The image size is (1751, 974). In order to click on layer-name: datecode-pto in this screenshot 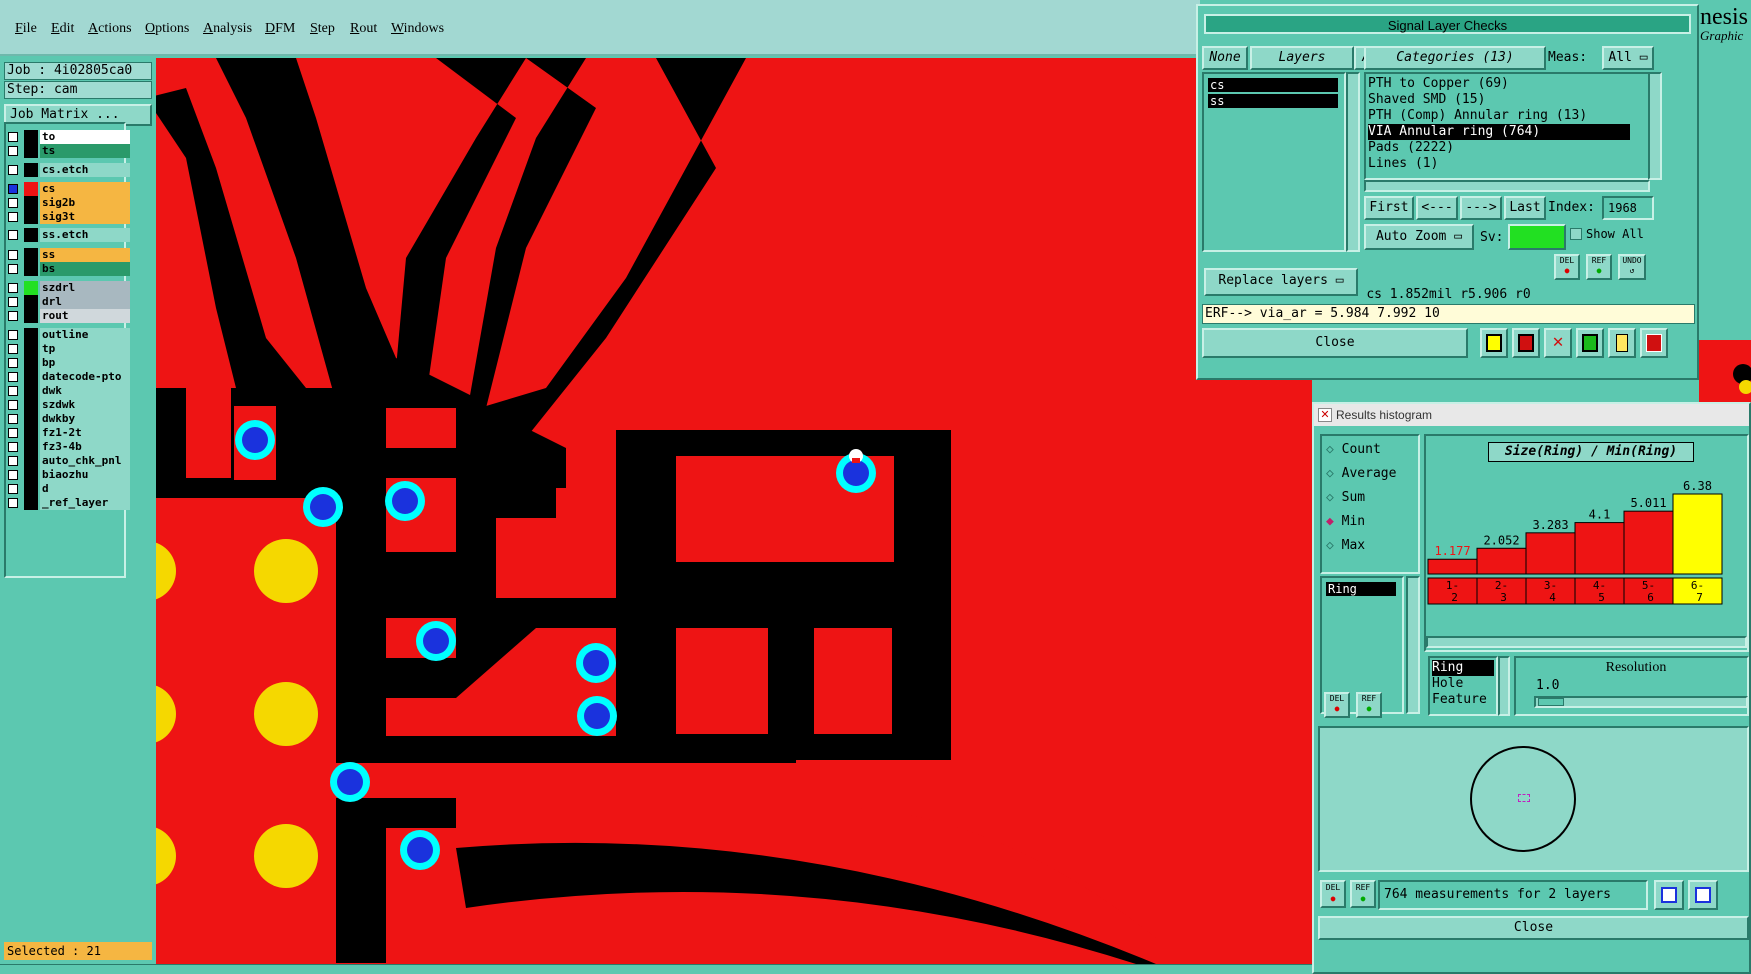, I will do `click(85, 377)`.